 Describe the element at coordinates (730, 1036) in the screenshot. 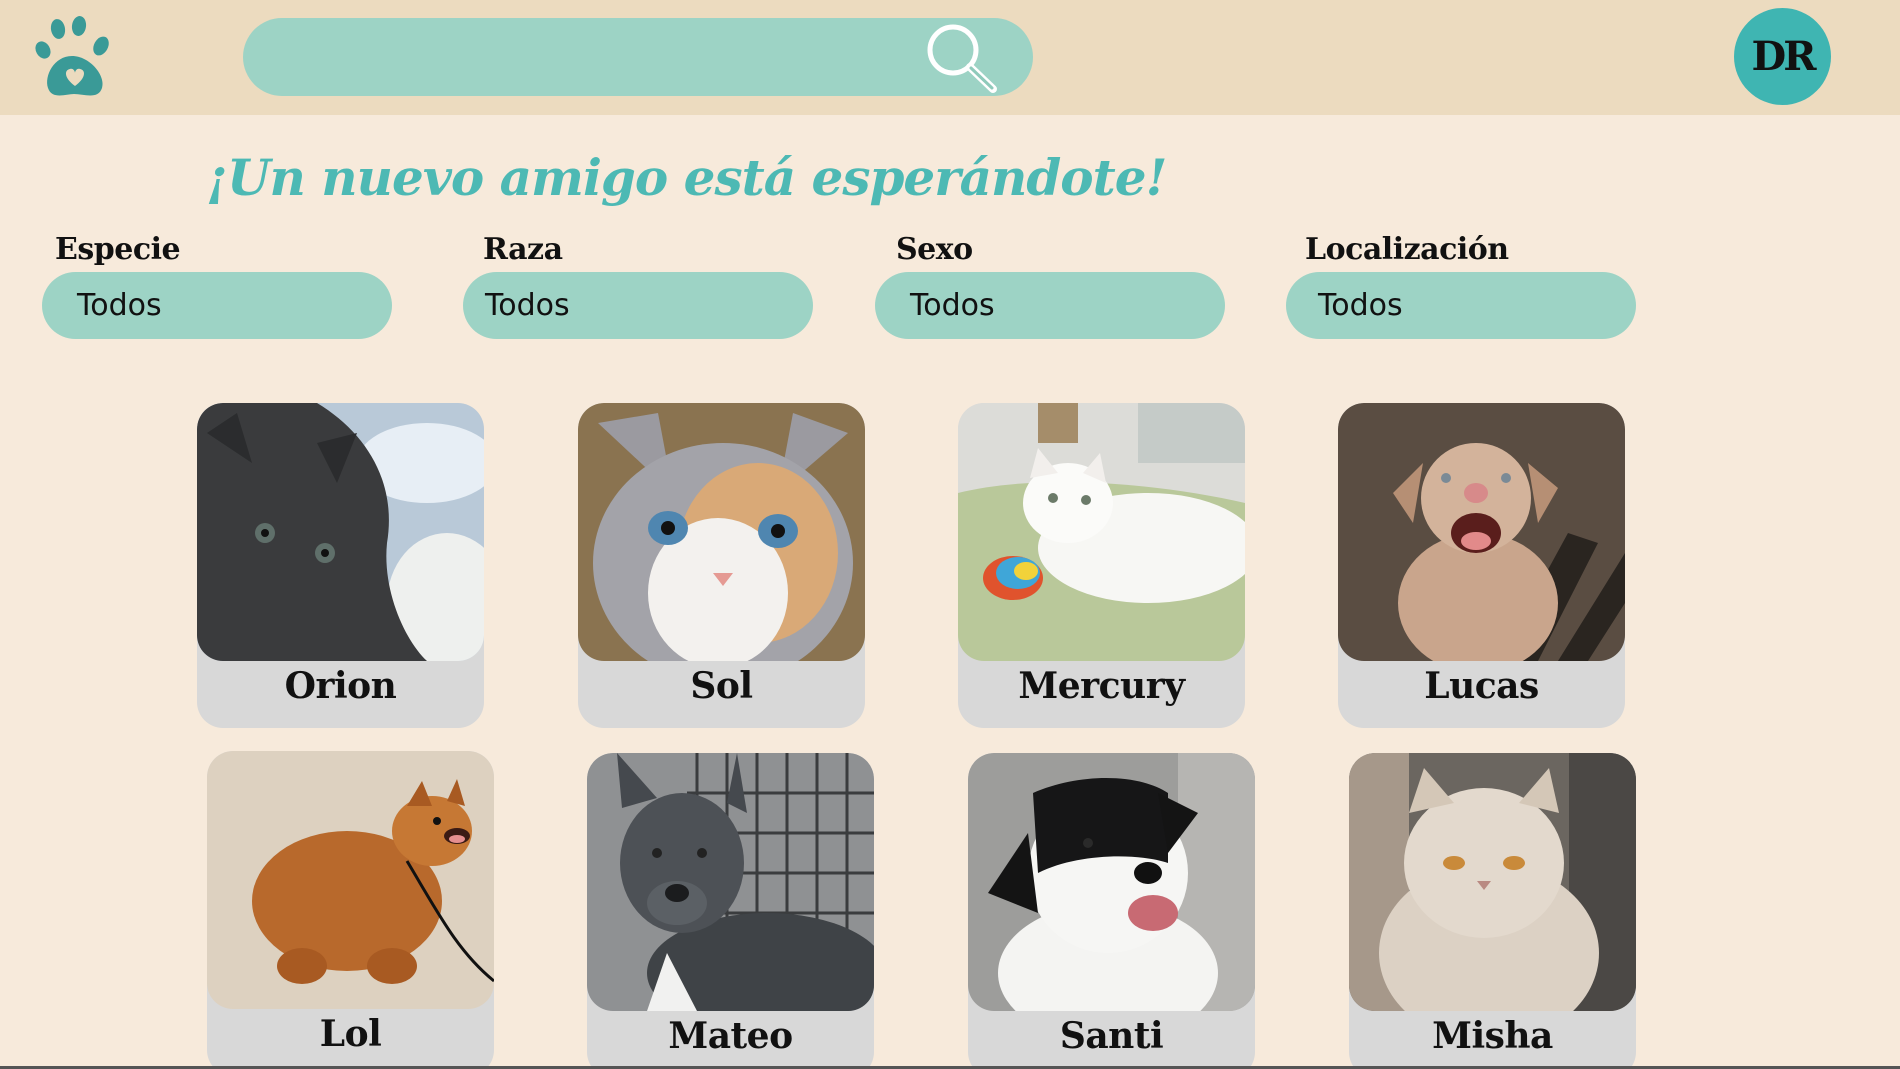

I see `pet-name: Mateo` at that location.